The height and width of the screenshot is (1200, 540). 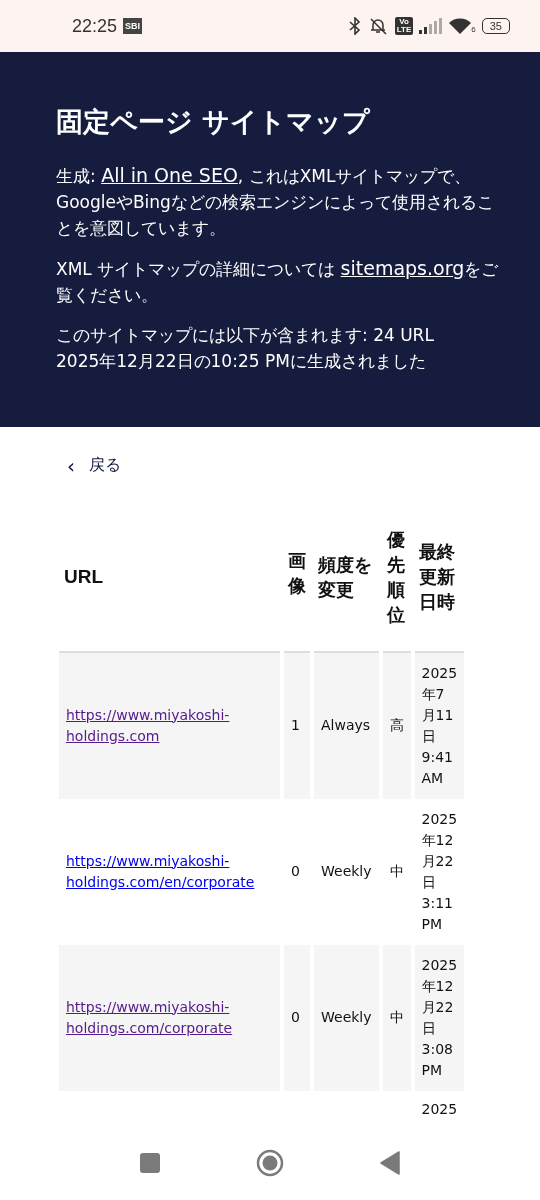 I want to click on clock-time: 22:25, so click(x=95, y=26).